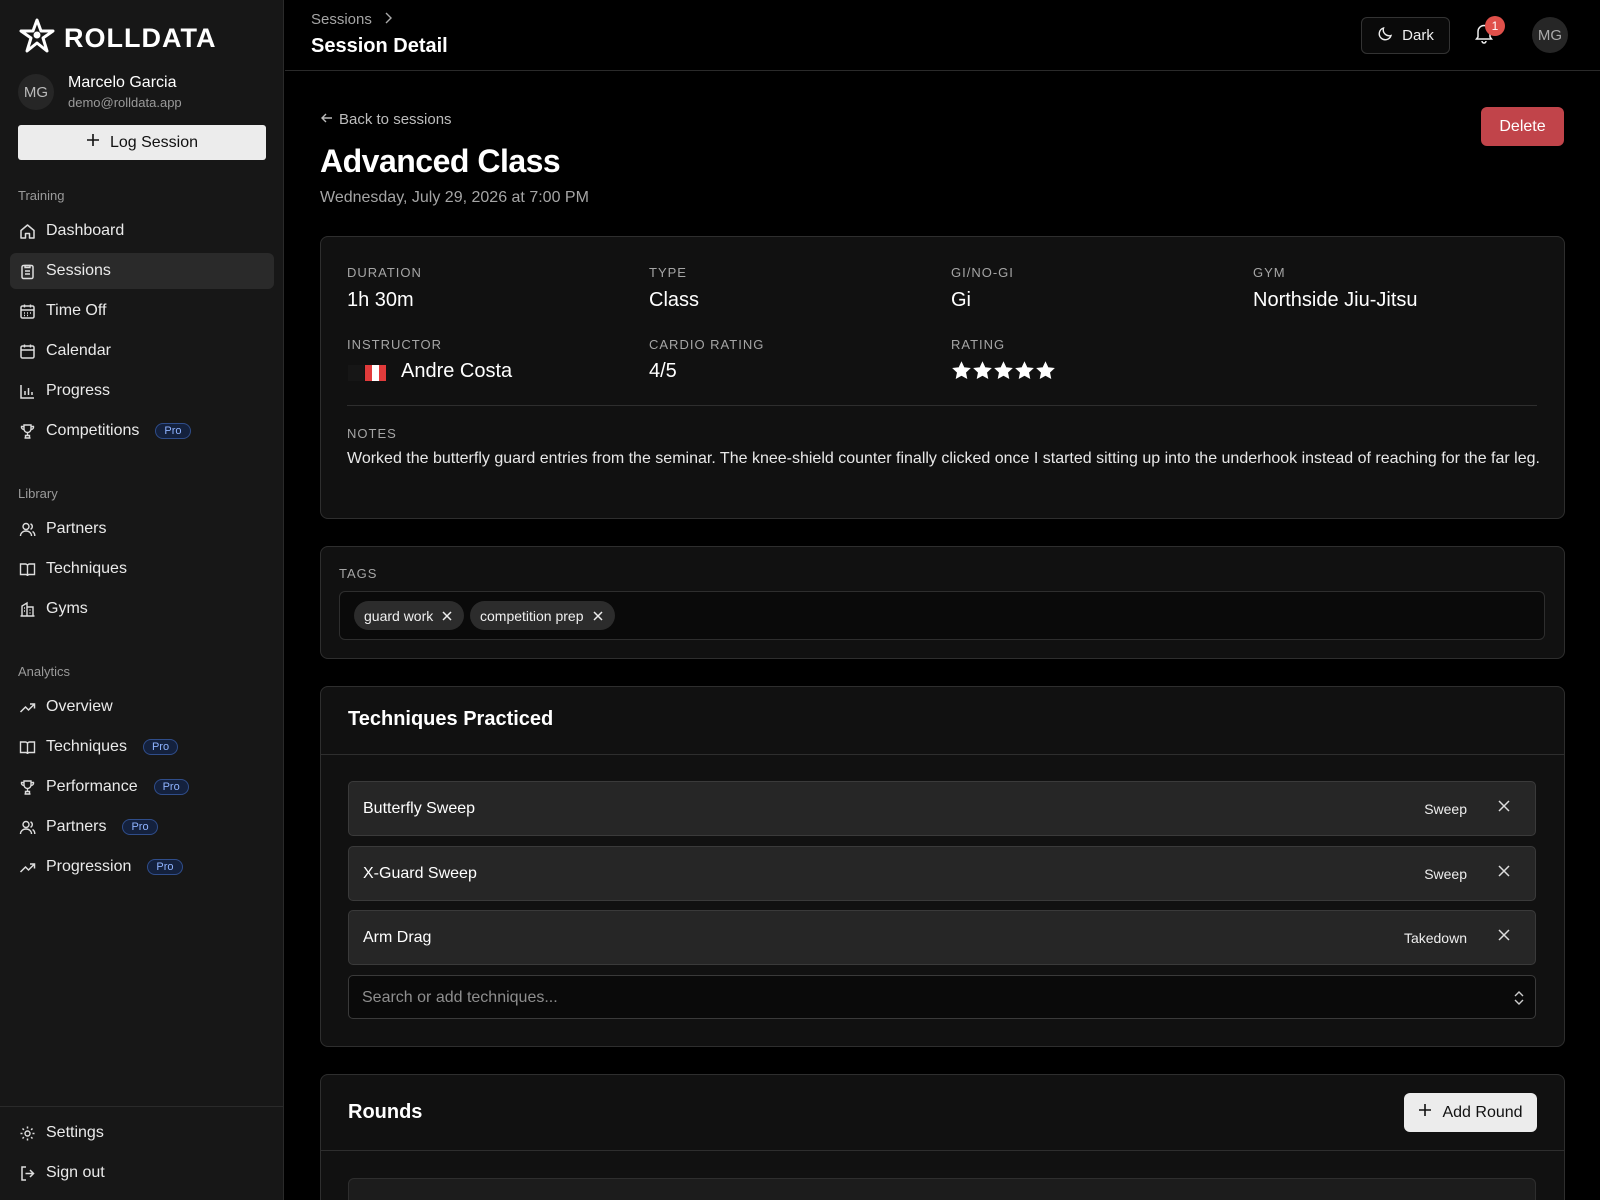 This screenshot has width=1600, height=1200. What do you see at coordinates (942, 1150) in the screenshot?
I see `card-divider` at bounding box center [942, 1150].